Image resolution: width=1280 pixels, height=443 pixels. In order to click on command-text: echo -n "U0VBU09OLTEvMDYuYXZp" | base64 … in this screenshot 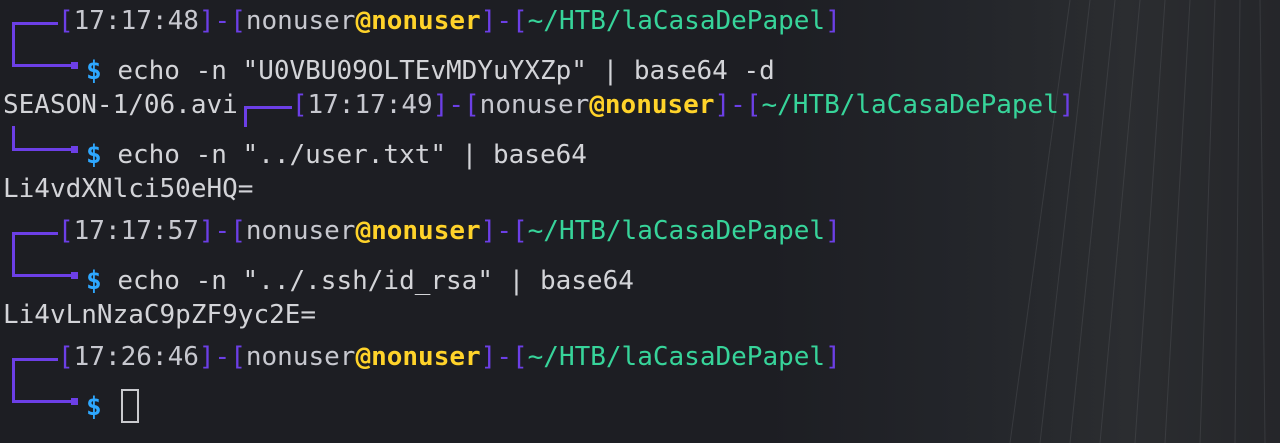, I will do `click(446, 71)`.